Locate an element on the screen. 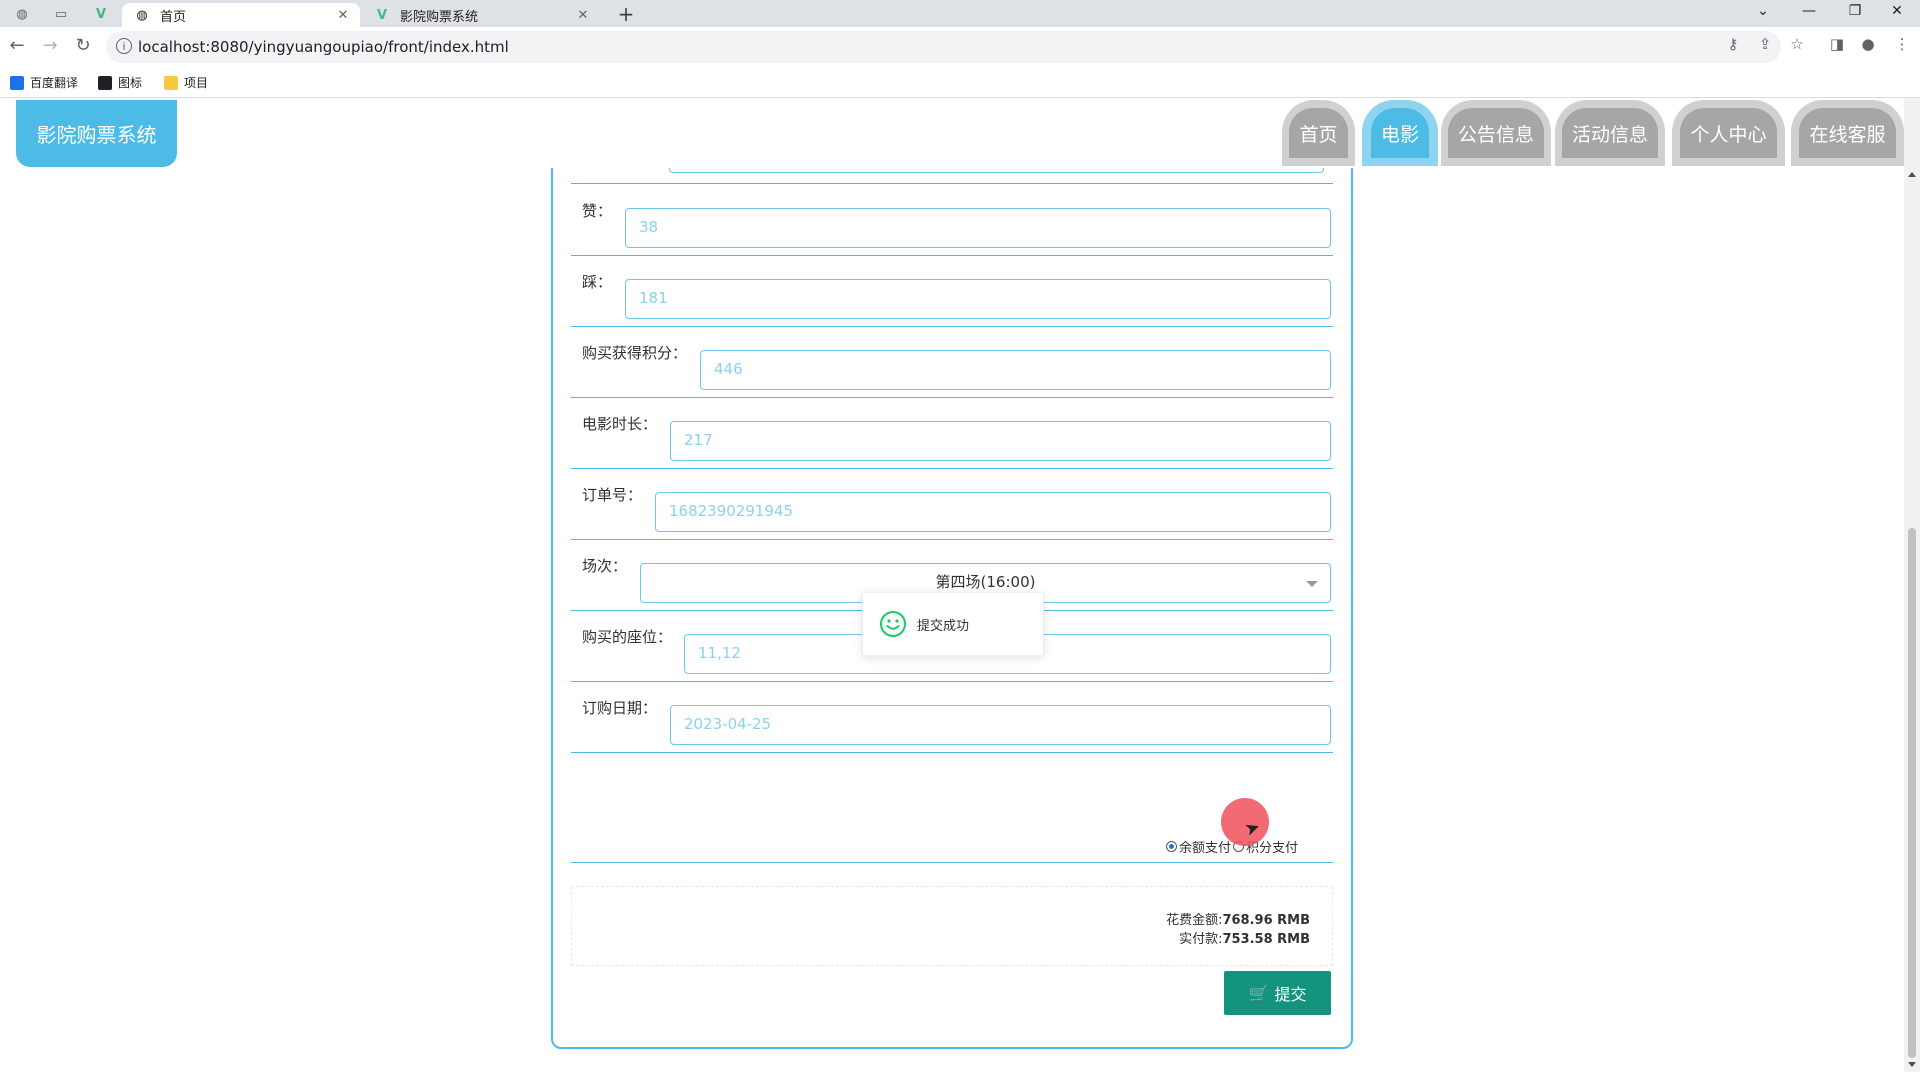 The height and width of the screenshot is (1072, 1920). side-panel-icon: ◨ is located at coordinates (1837, 45).